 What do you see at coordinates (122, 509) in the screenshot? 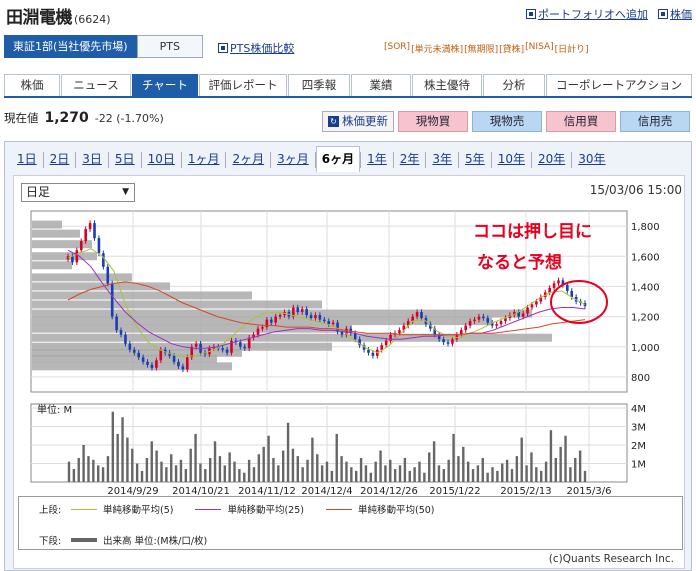
I see `legend-ma5: 単純移動平均(5)` at bounding box center [122, 509].